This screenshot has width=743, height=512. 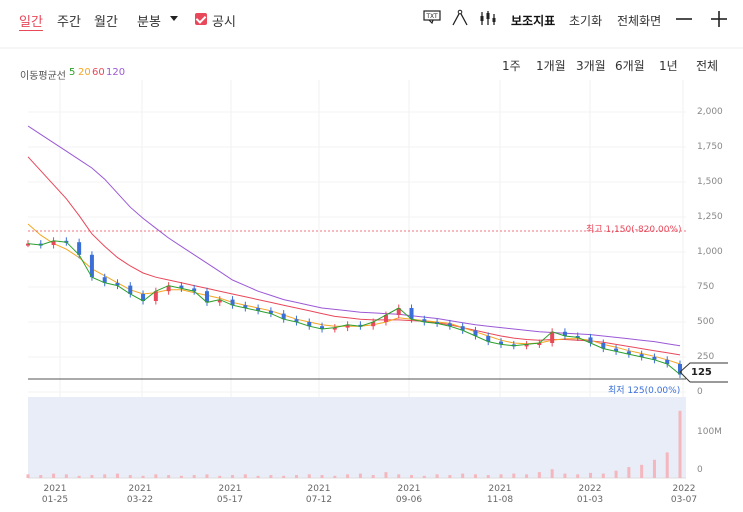 I want to click on y-tick: 750, so click(x=706, y=287).